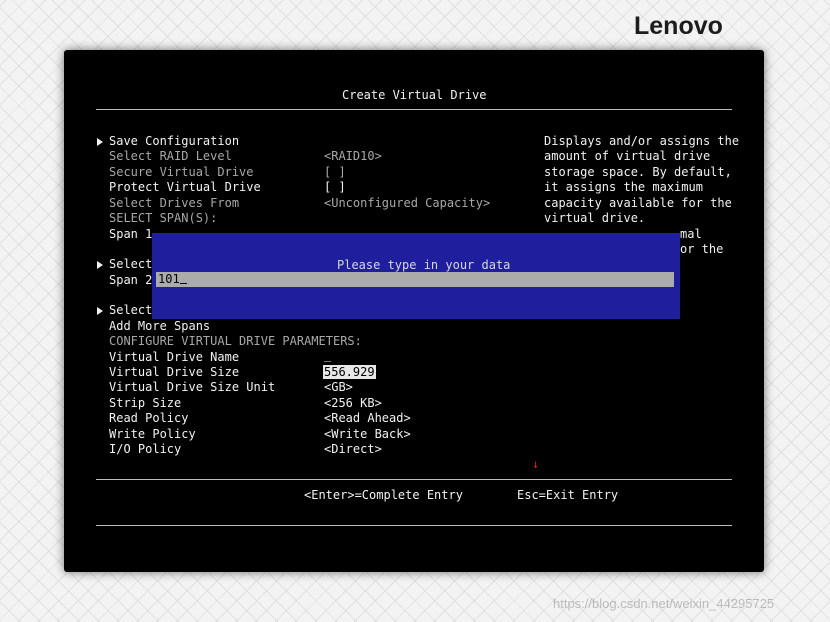  Describe the element at coordinates (383, 495) in the screenshot. I see `footer-enter-hint: <Enter>=Complete Entry` at that location.